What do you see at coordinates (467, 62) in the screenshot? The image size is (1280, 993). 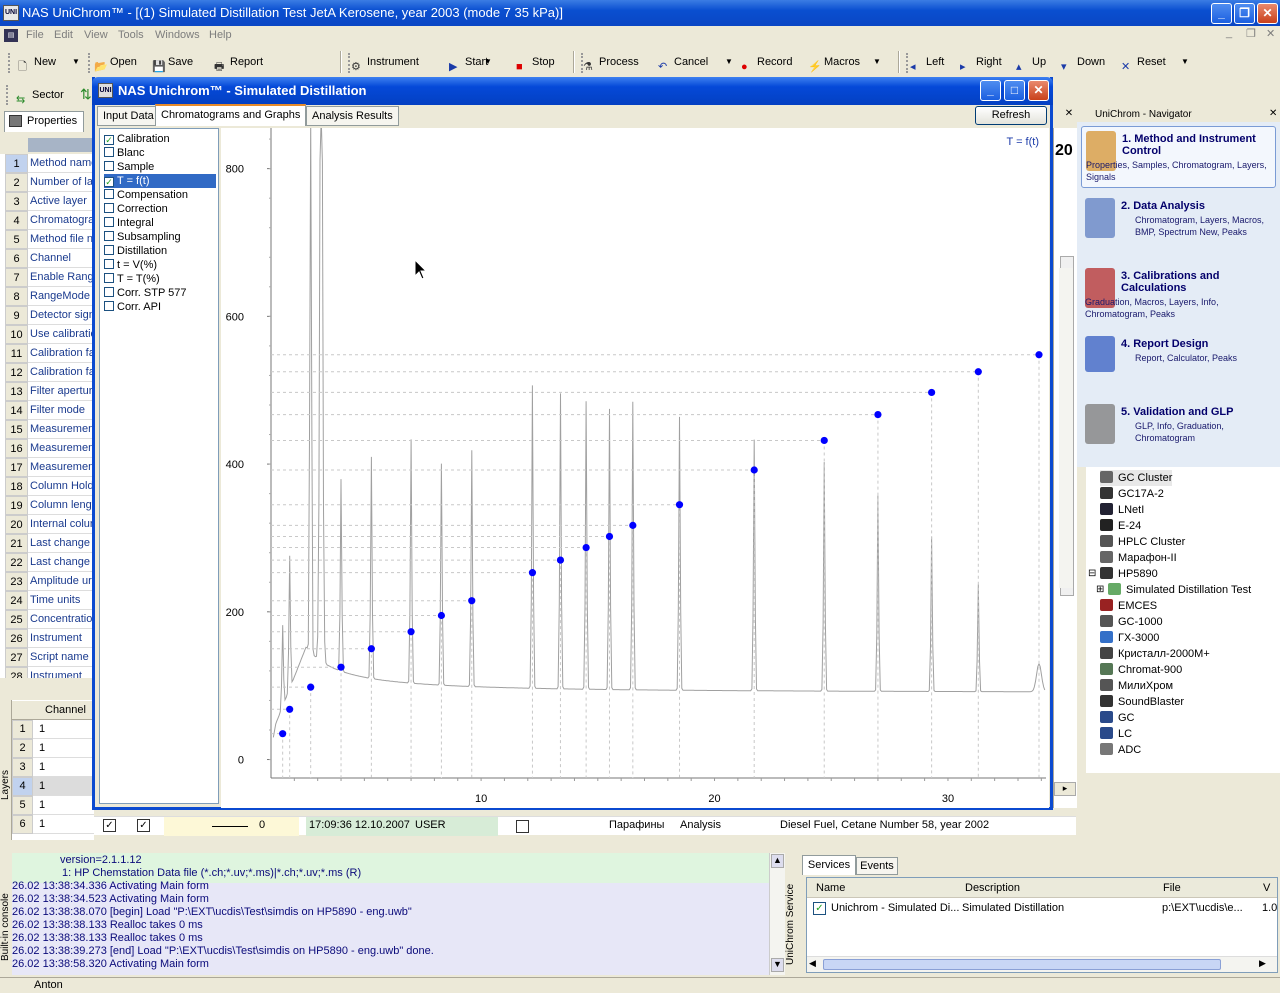 I see `start-button: ▶ Start` at bounding box center [467, 62].